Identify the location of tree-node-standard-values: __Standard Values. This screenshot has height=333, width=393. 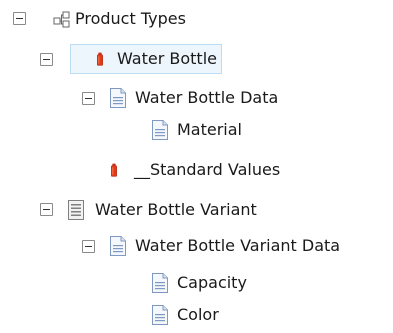
(195, 170).